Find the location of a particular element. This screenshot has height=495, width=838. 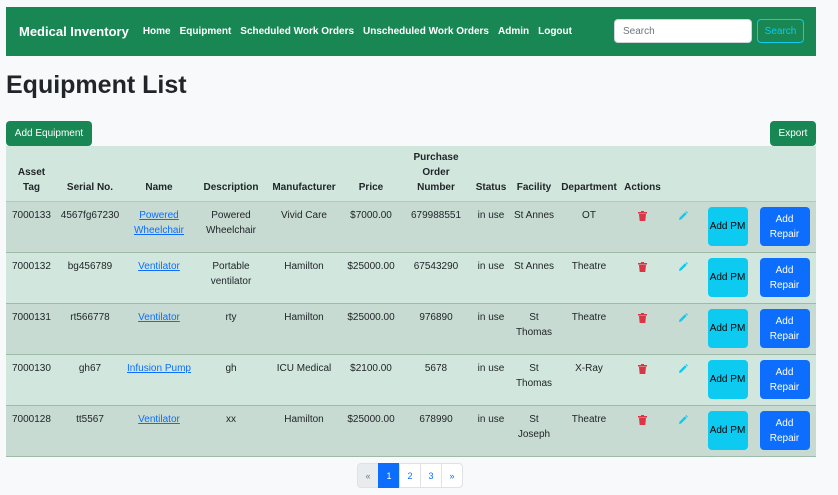

nav-logout: Logout is located at coordinates (555, 31).